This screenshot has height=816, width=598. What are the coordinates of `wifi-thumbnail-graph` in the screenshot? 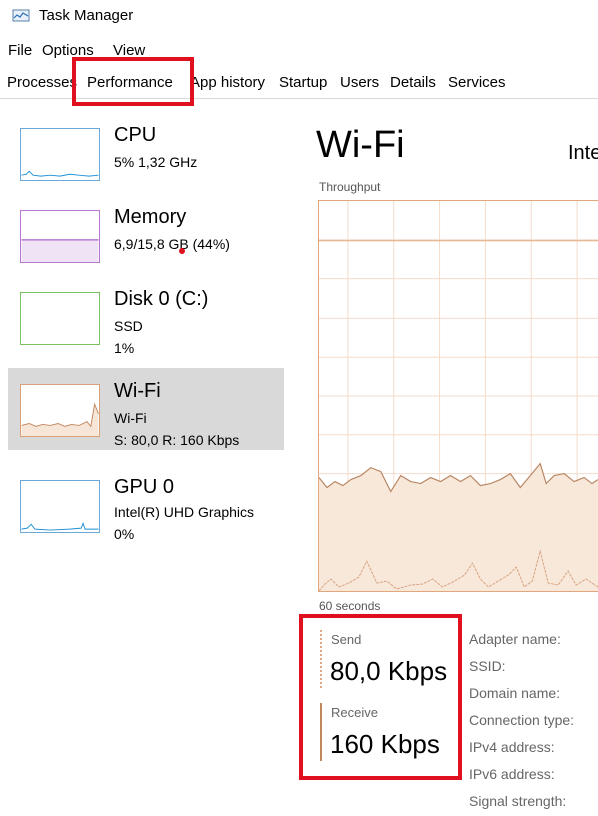 It's located at (60, 410).